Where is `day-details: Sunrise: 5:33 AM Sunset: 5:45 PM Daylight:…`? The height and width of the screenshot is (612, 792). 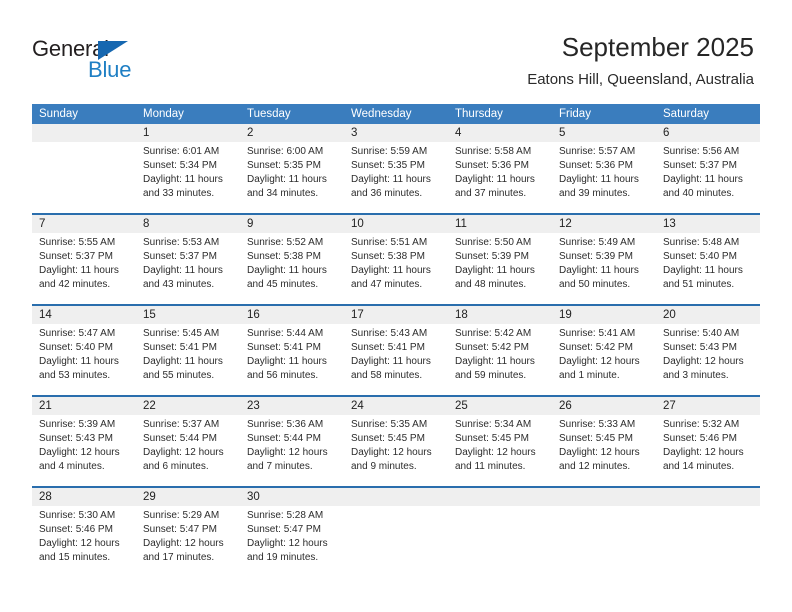
day-details: Sunrise: 5:33 AM Sunset: 5:45 PM Daylight:… is located at coordinates (604, 444).